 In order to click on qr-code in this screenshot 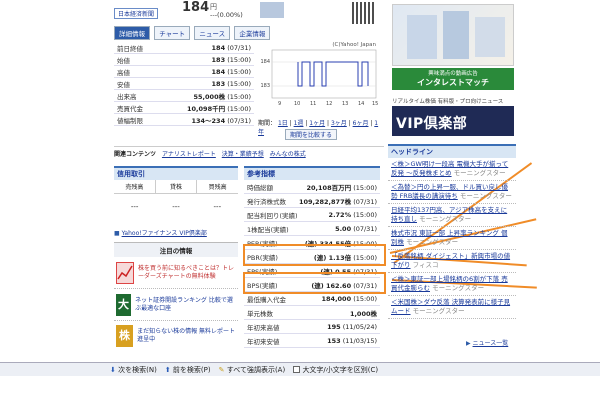, I will do `click(363, 13)`.